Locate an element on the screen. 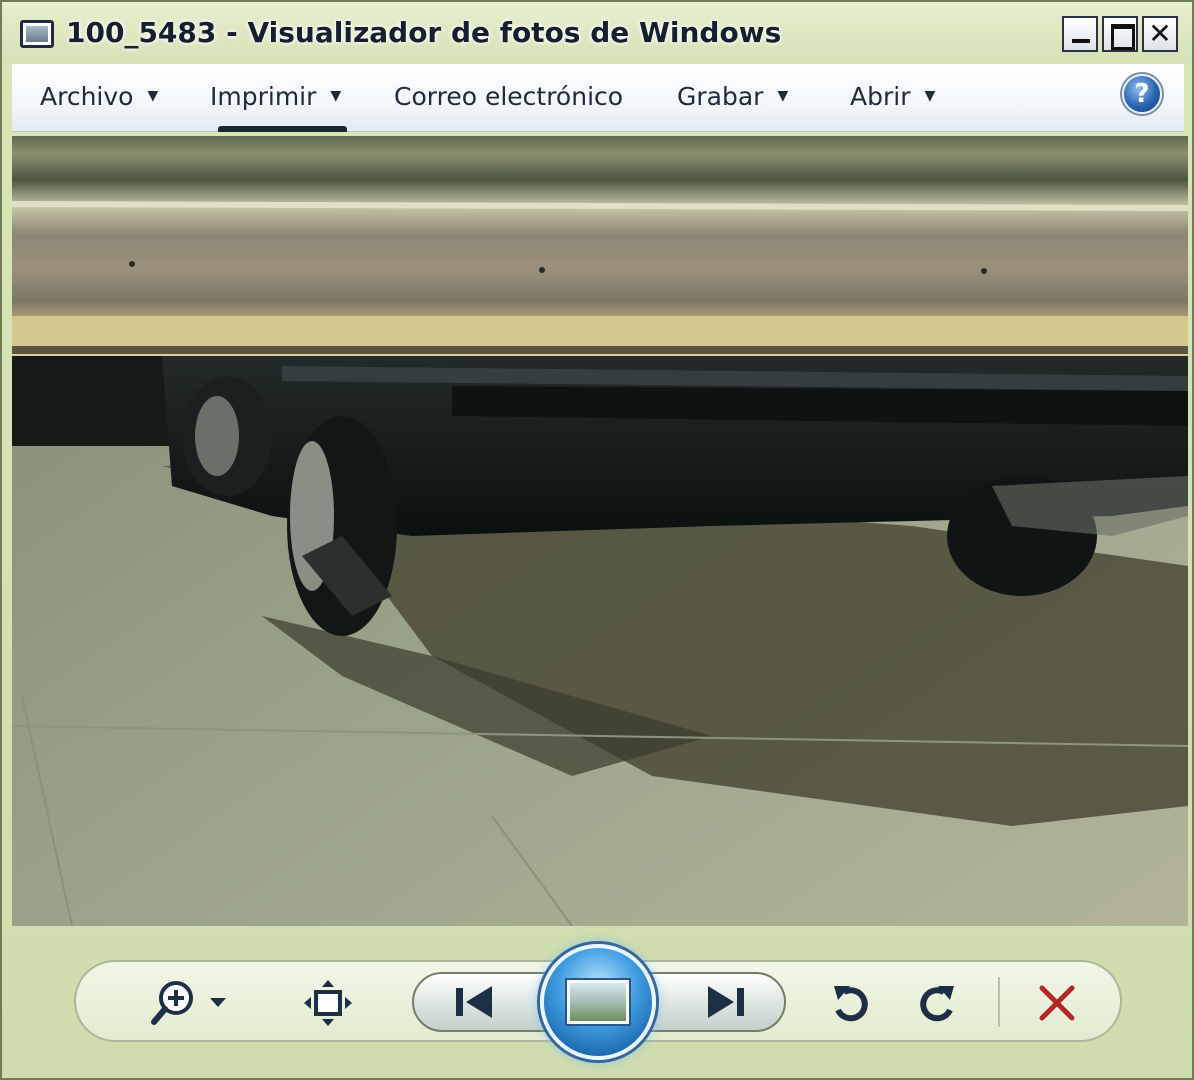  menu-archivo-label: Archivo is located at coordinates (87, 96).